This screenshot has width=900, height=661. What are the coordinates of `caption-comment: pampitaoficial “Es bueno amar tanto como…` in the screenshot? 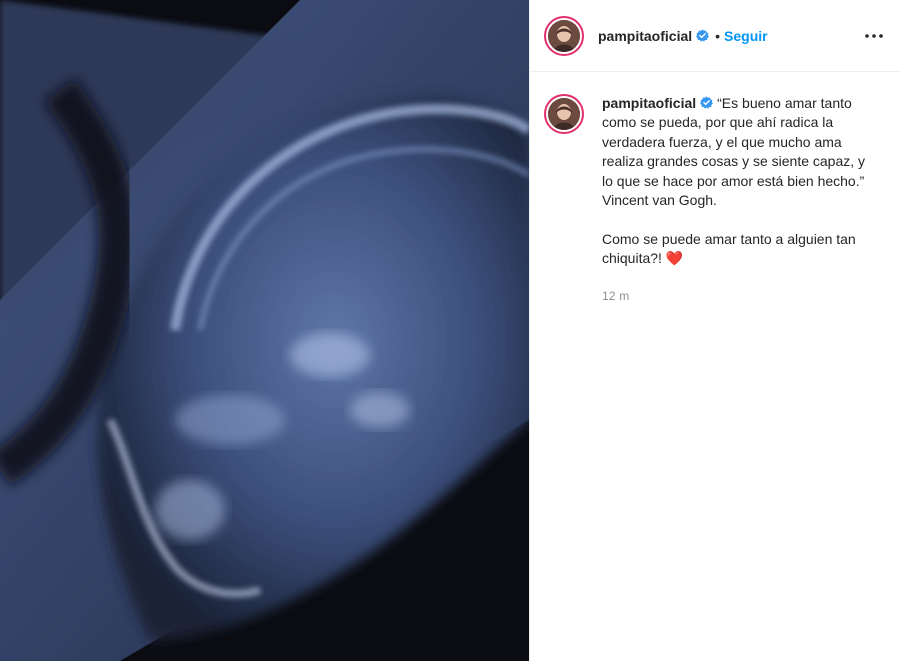 It's located at (715, 189).